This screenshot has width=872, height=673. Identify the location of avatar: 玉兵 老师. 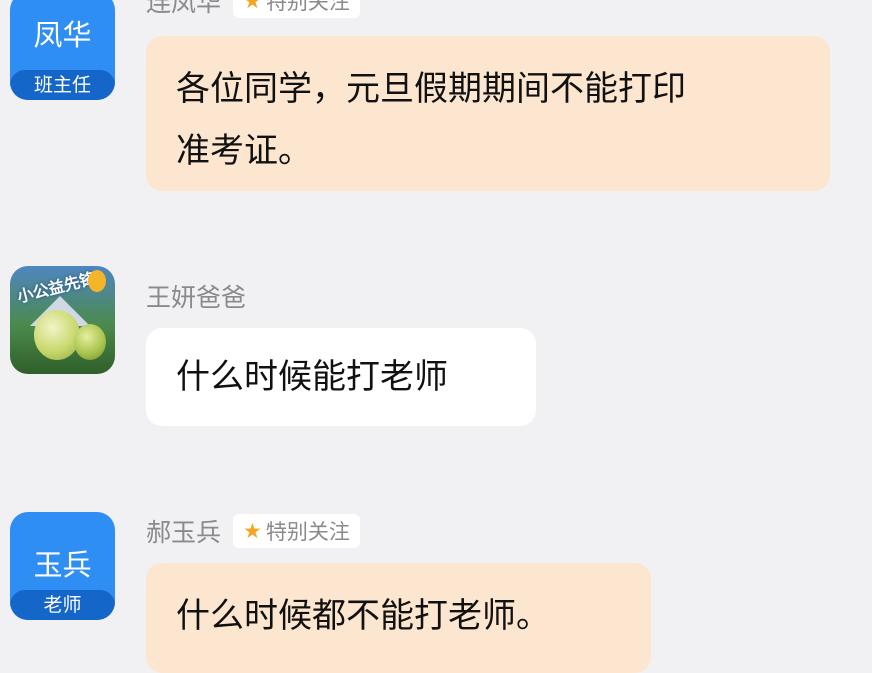
(62, 566).